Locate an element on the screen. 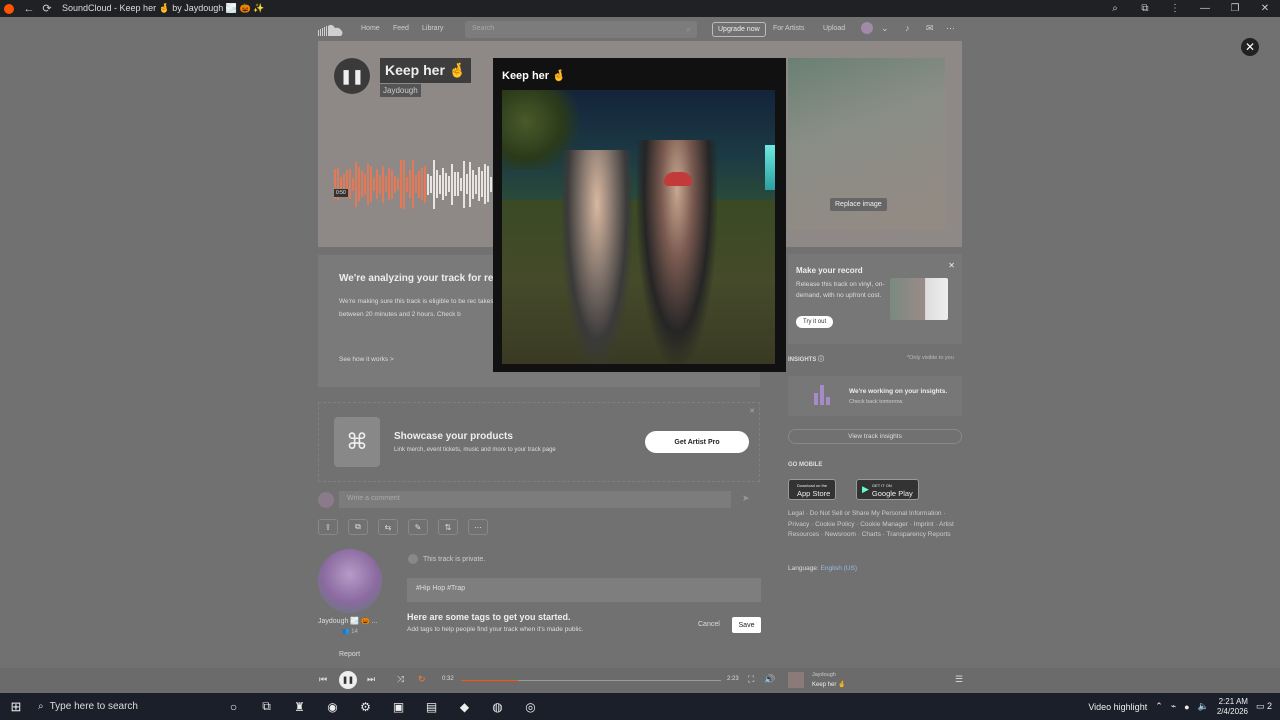  search-icon: ⌕ is located at coordinates (688, 29).